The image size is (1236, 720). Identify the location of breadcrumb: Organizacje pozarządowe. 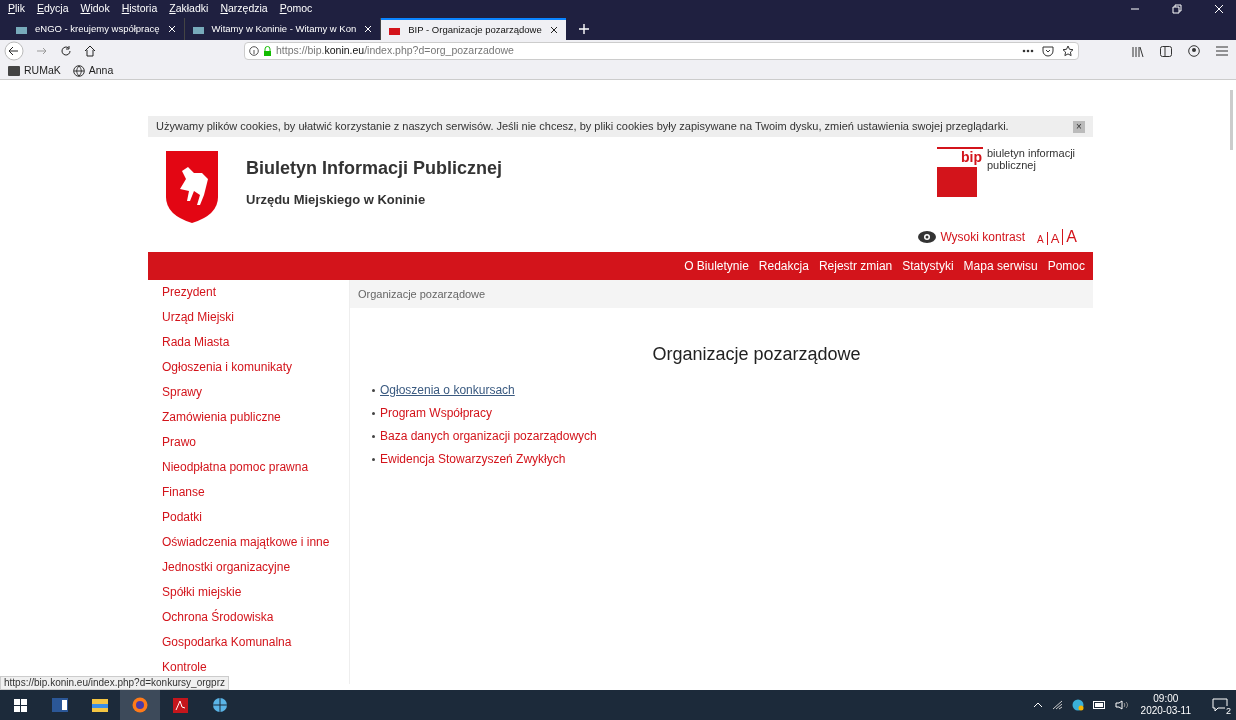
(422, 294).